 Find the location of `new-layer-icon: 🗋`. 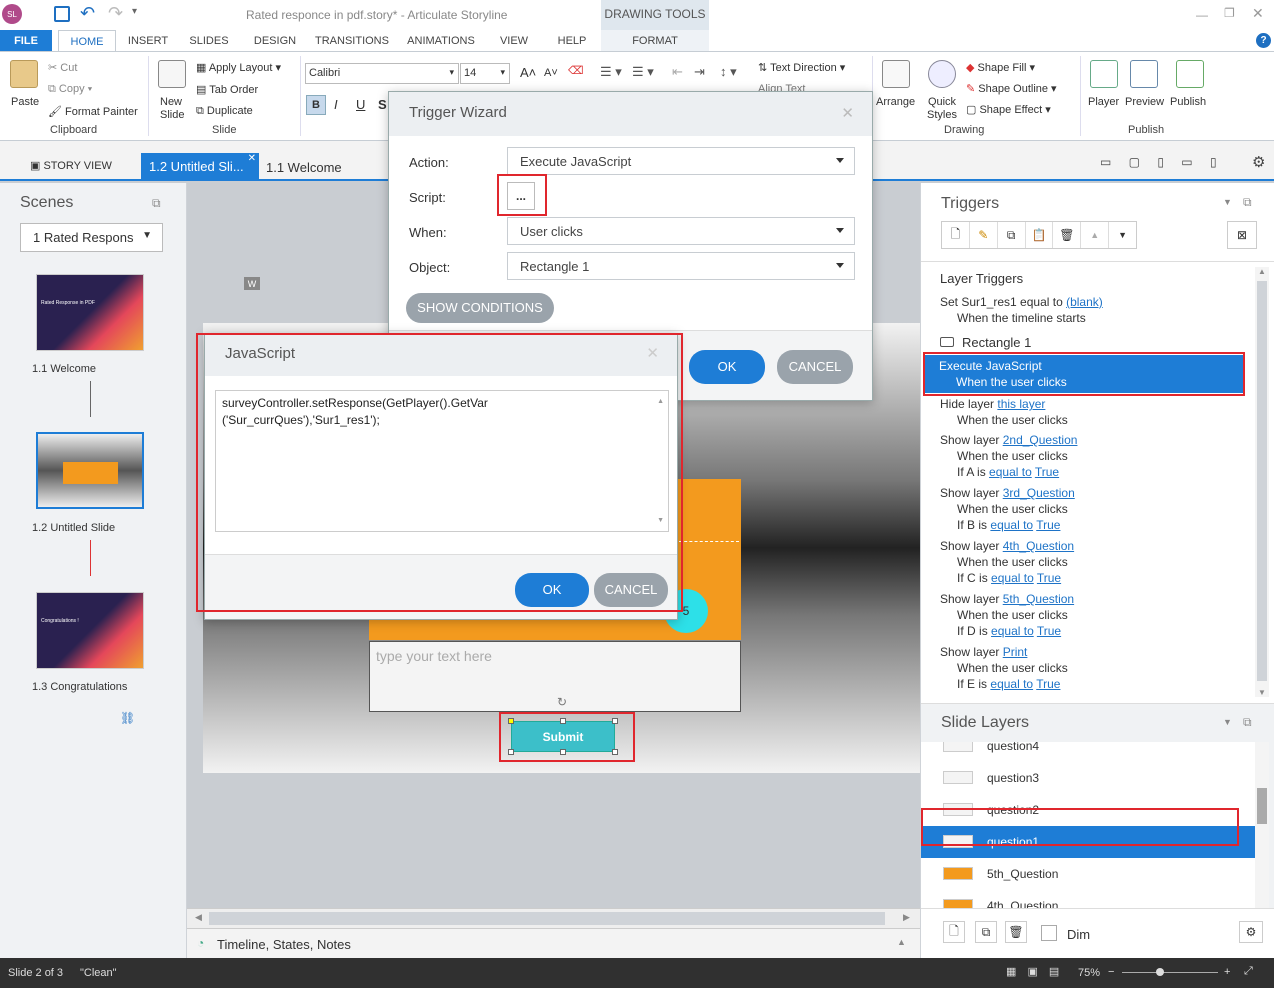

new-layer-icon: 🗋 is located at coordinates (954, 932).